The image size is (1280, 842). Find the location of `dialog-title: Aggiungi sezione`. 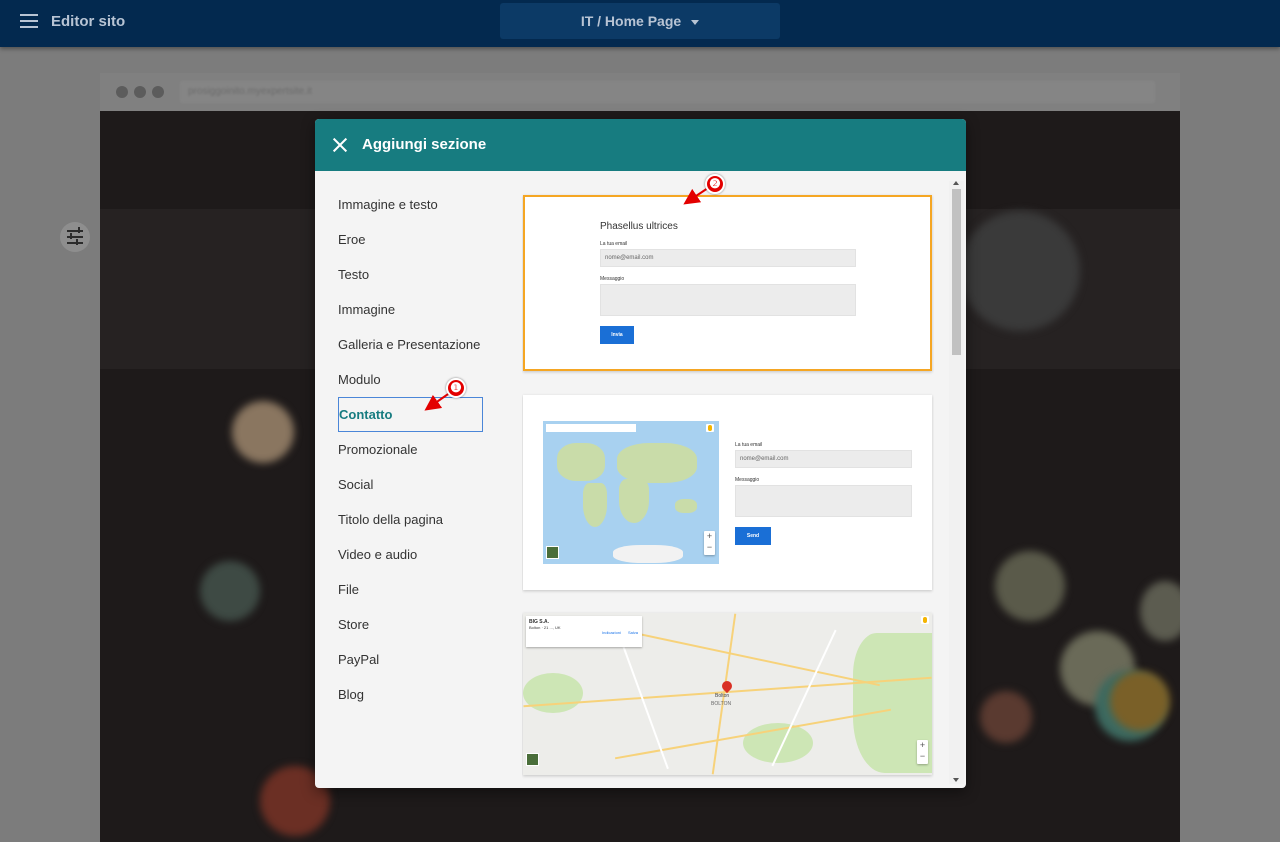

dialog-title: Aggiungi sezione is located at coordinates (424, 144).